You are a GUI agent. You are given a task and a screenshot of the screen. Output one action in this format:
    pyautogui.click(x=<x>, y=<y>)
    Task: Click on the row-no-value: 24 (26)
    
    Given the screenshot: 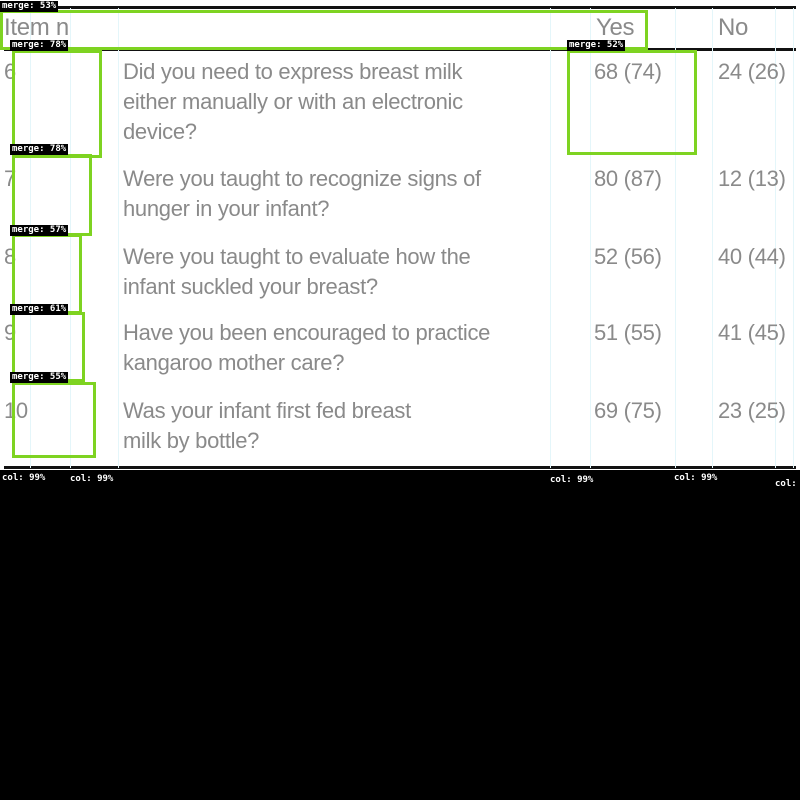 What is the action you would take?
    pyautogui.click(x=752, y=71)
    